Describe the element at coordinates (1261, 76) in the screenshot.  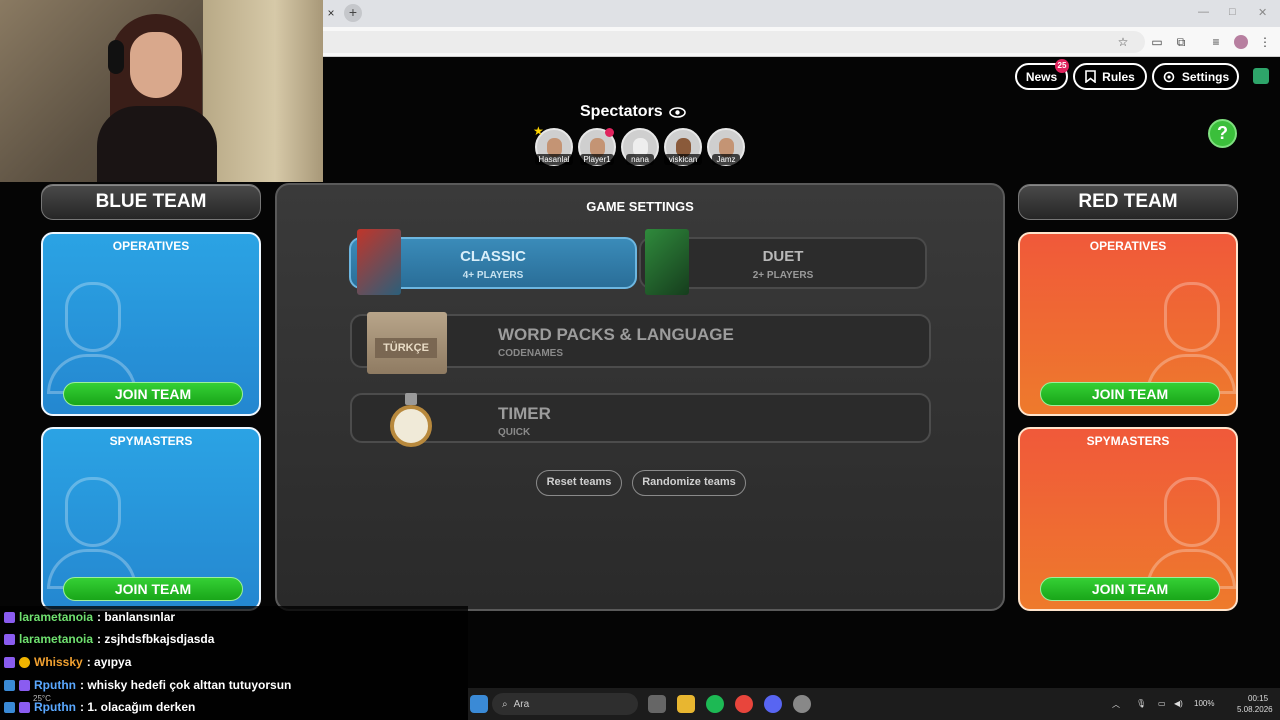
I see `extension-icon` at that location.